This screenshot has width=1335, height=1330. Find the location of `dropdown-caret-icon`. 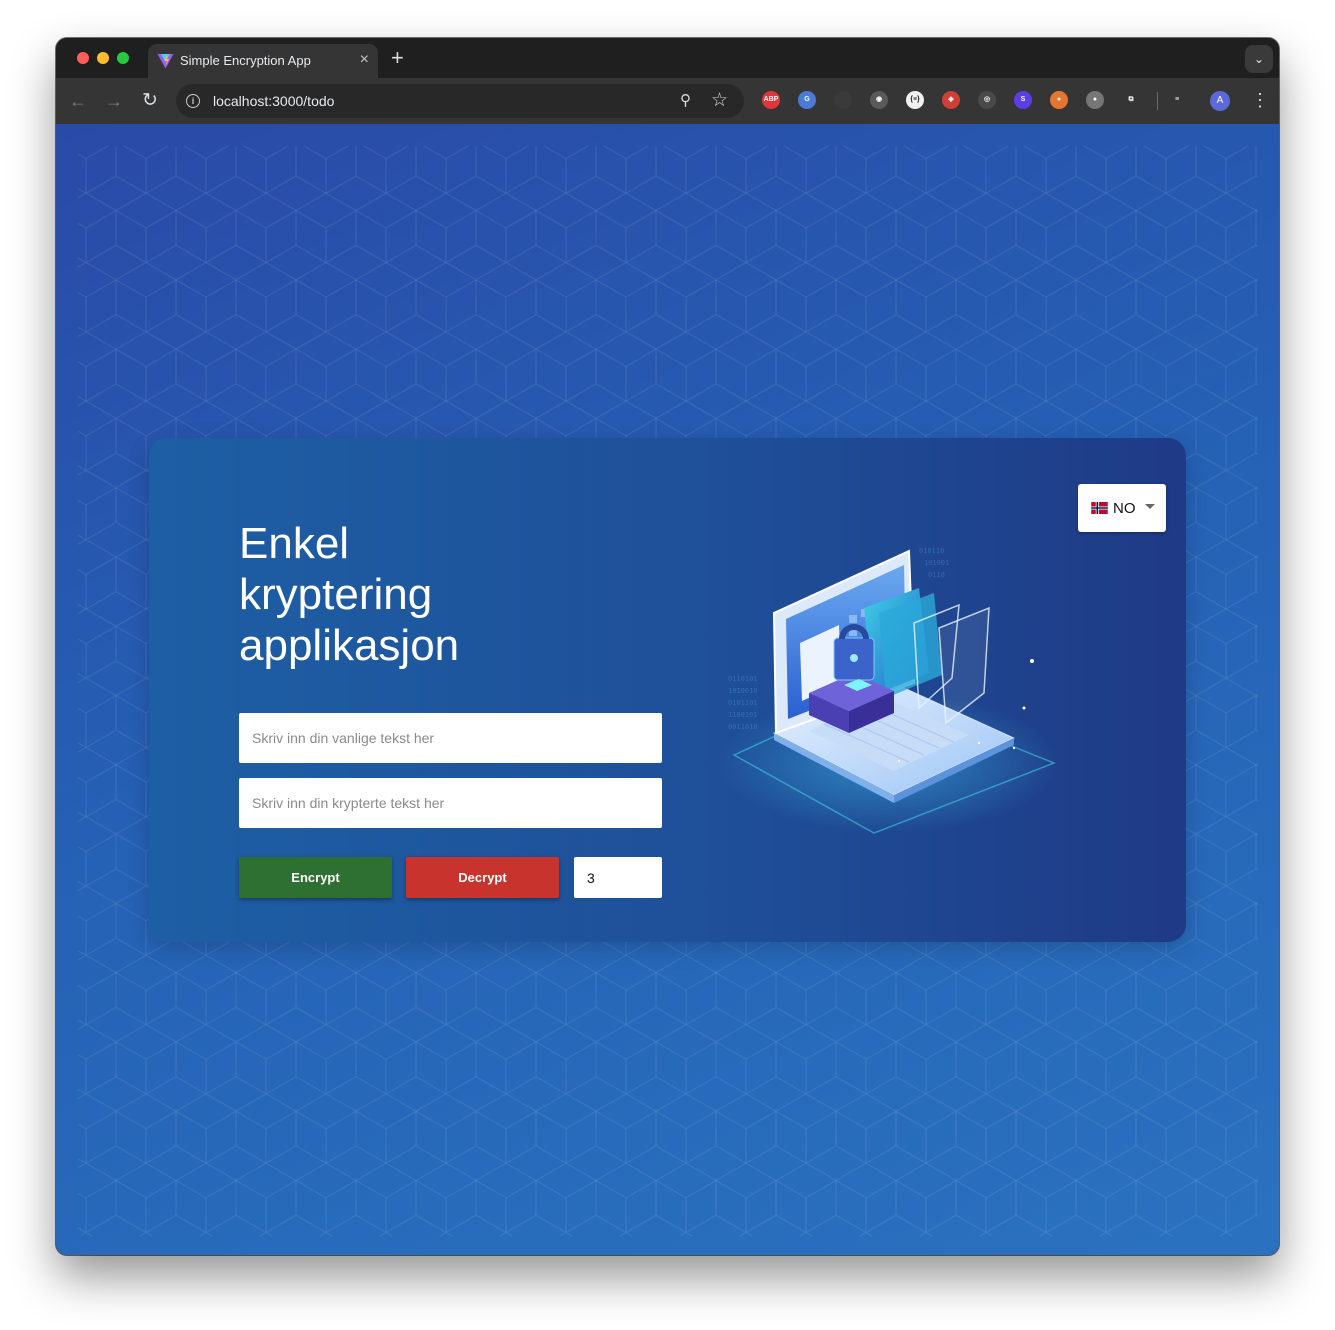

dropdown-caret-icon is located at coordinates (1150, 506).